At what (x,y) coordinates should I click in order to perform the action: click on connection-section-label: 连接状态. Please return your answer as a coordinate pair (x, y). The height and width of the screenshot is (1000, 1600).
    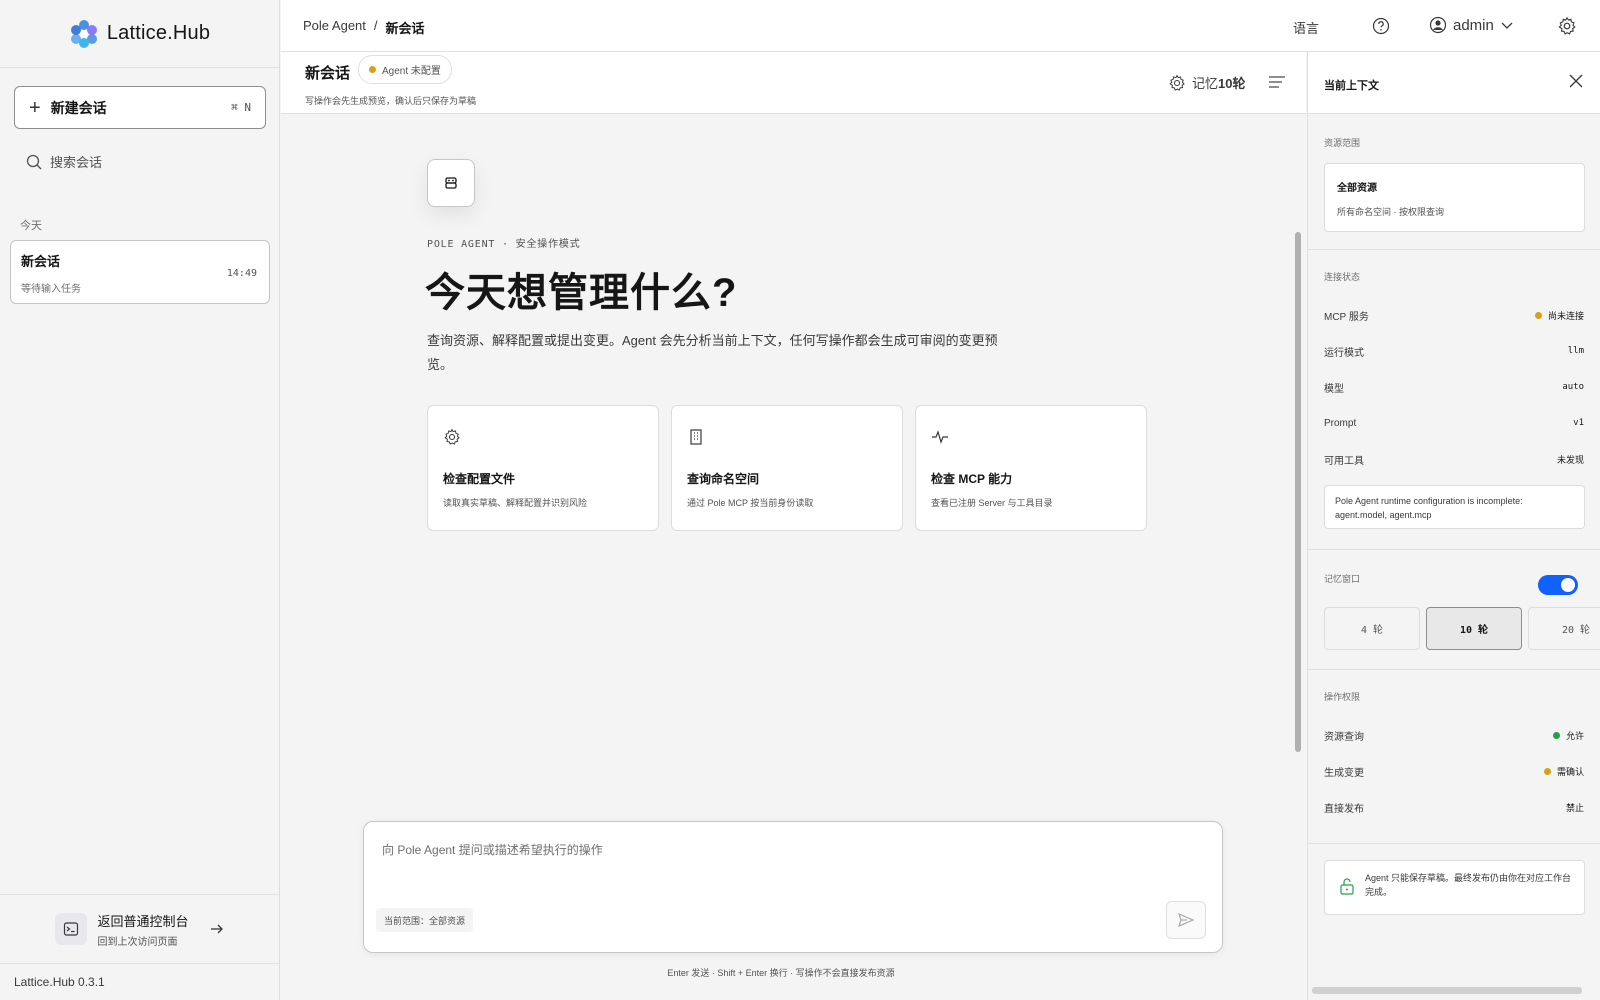
    Looking at the image, I should click on (1342, 277).